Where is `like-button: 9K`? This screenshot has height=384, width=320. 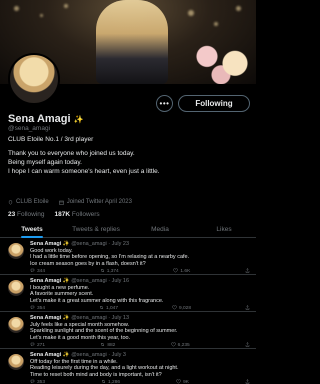 like-button: 9K is located at coordinates (182, 381).